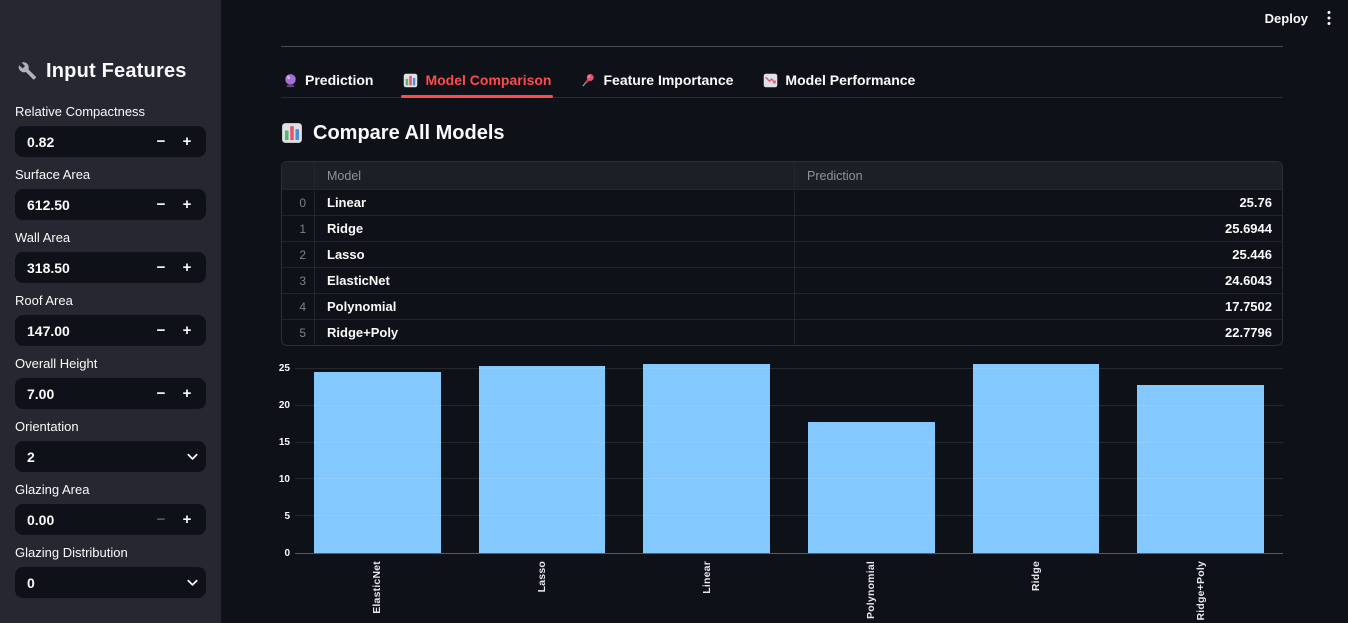  I want to click on field-label: Glazing Area, so click(52, 489).